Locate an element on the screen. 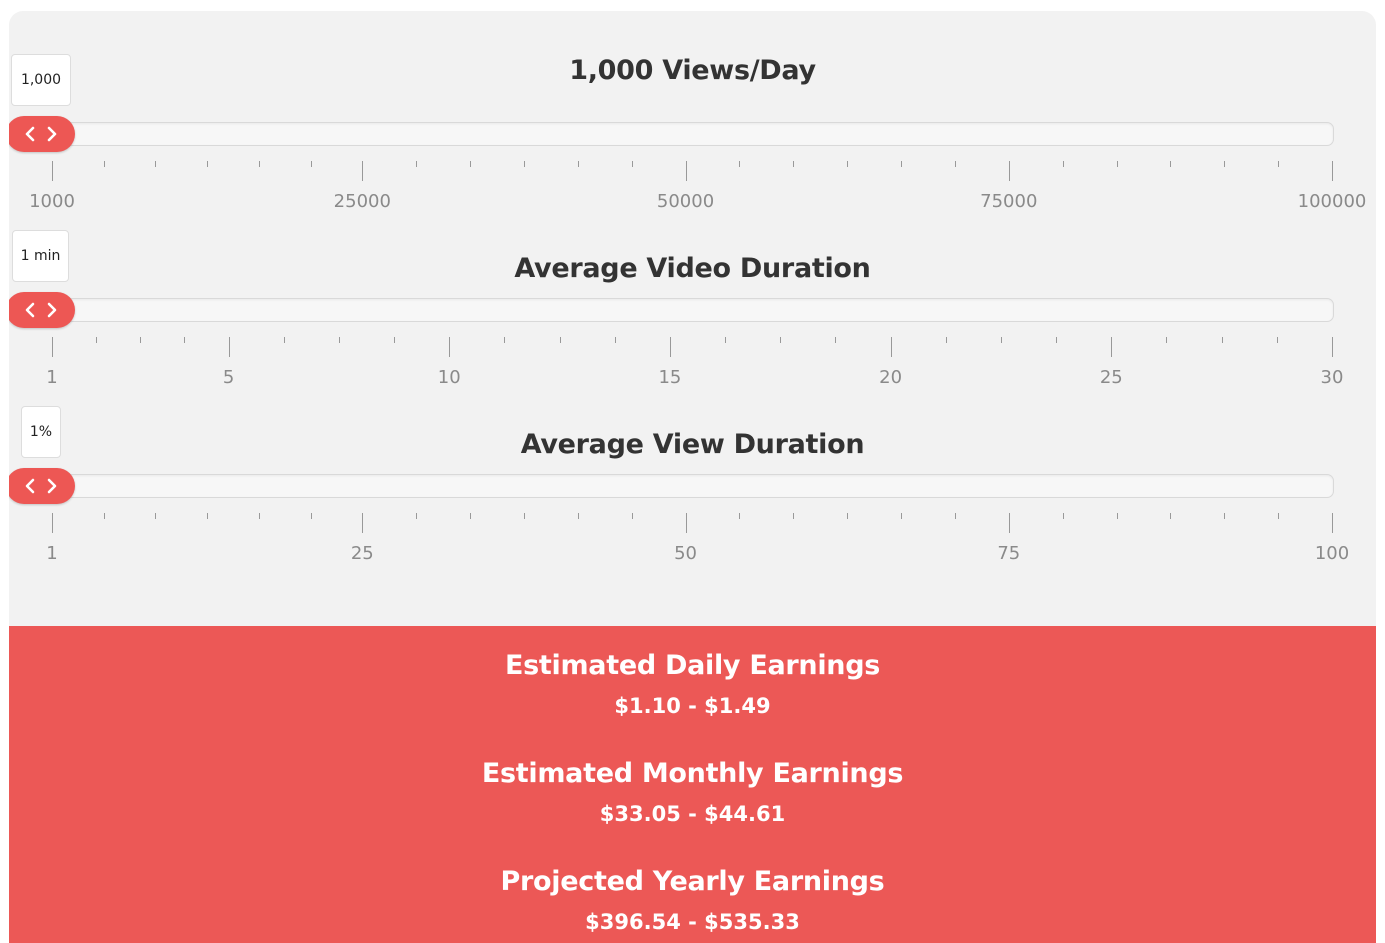 The width and height of the screenshot is (1385, 943). tick-label: 15 is located at coordinates (670, 377).